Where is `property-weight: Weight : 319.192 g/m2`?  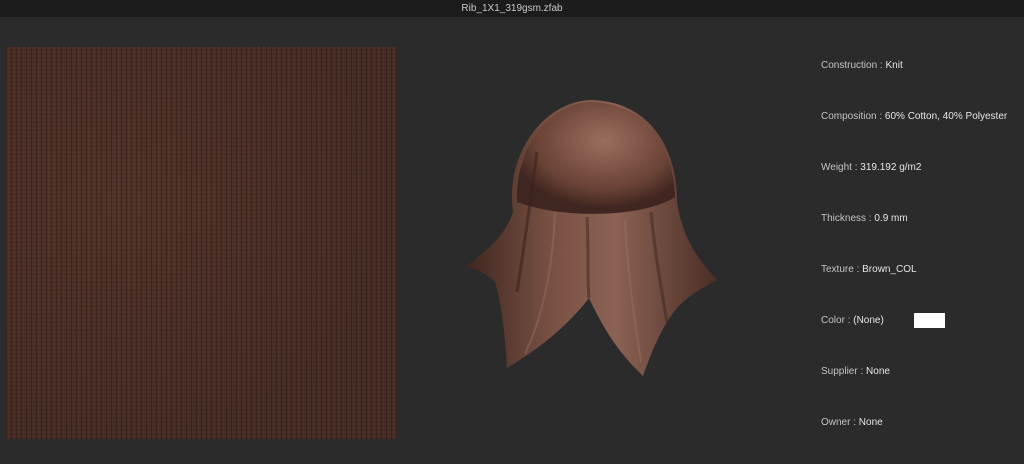 property-weight: Weight : 319.192 g/m2 is located at coordinates (871, 168).